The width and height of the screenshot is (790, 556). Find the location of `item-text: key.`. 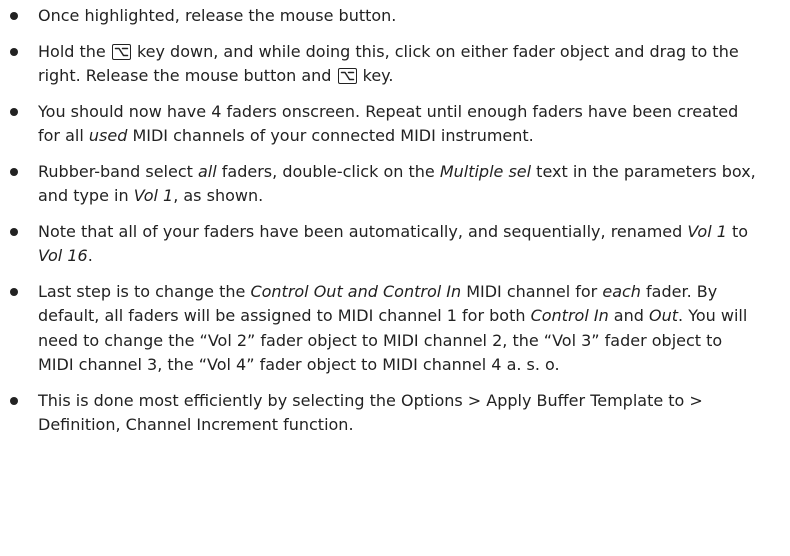

item-text: key. is located at coordinates (375, 75).